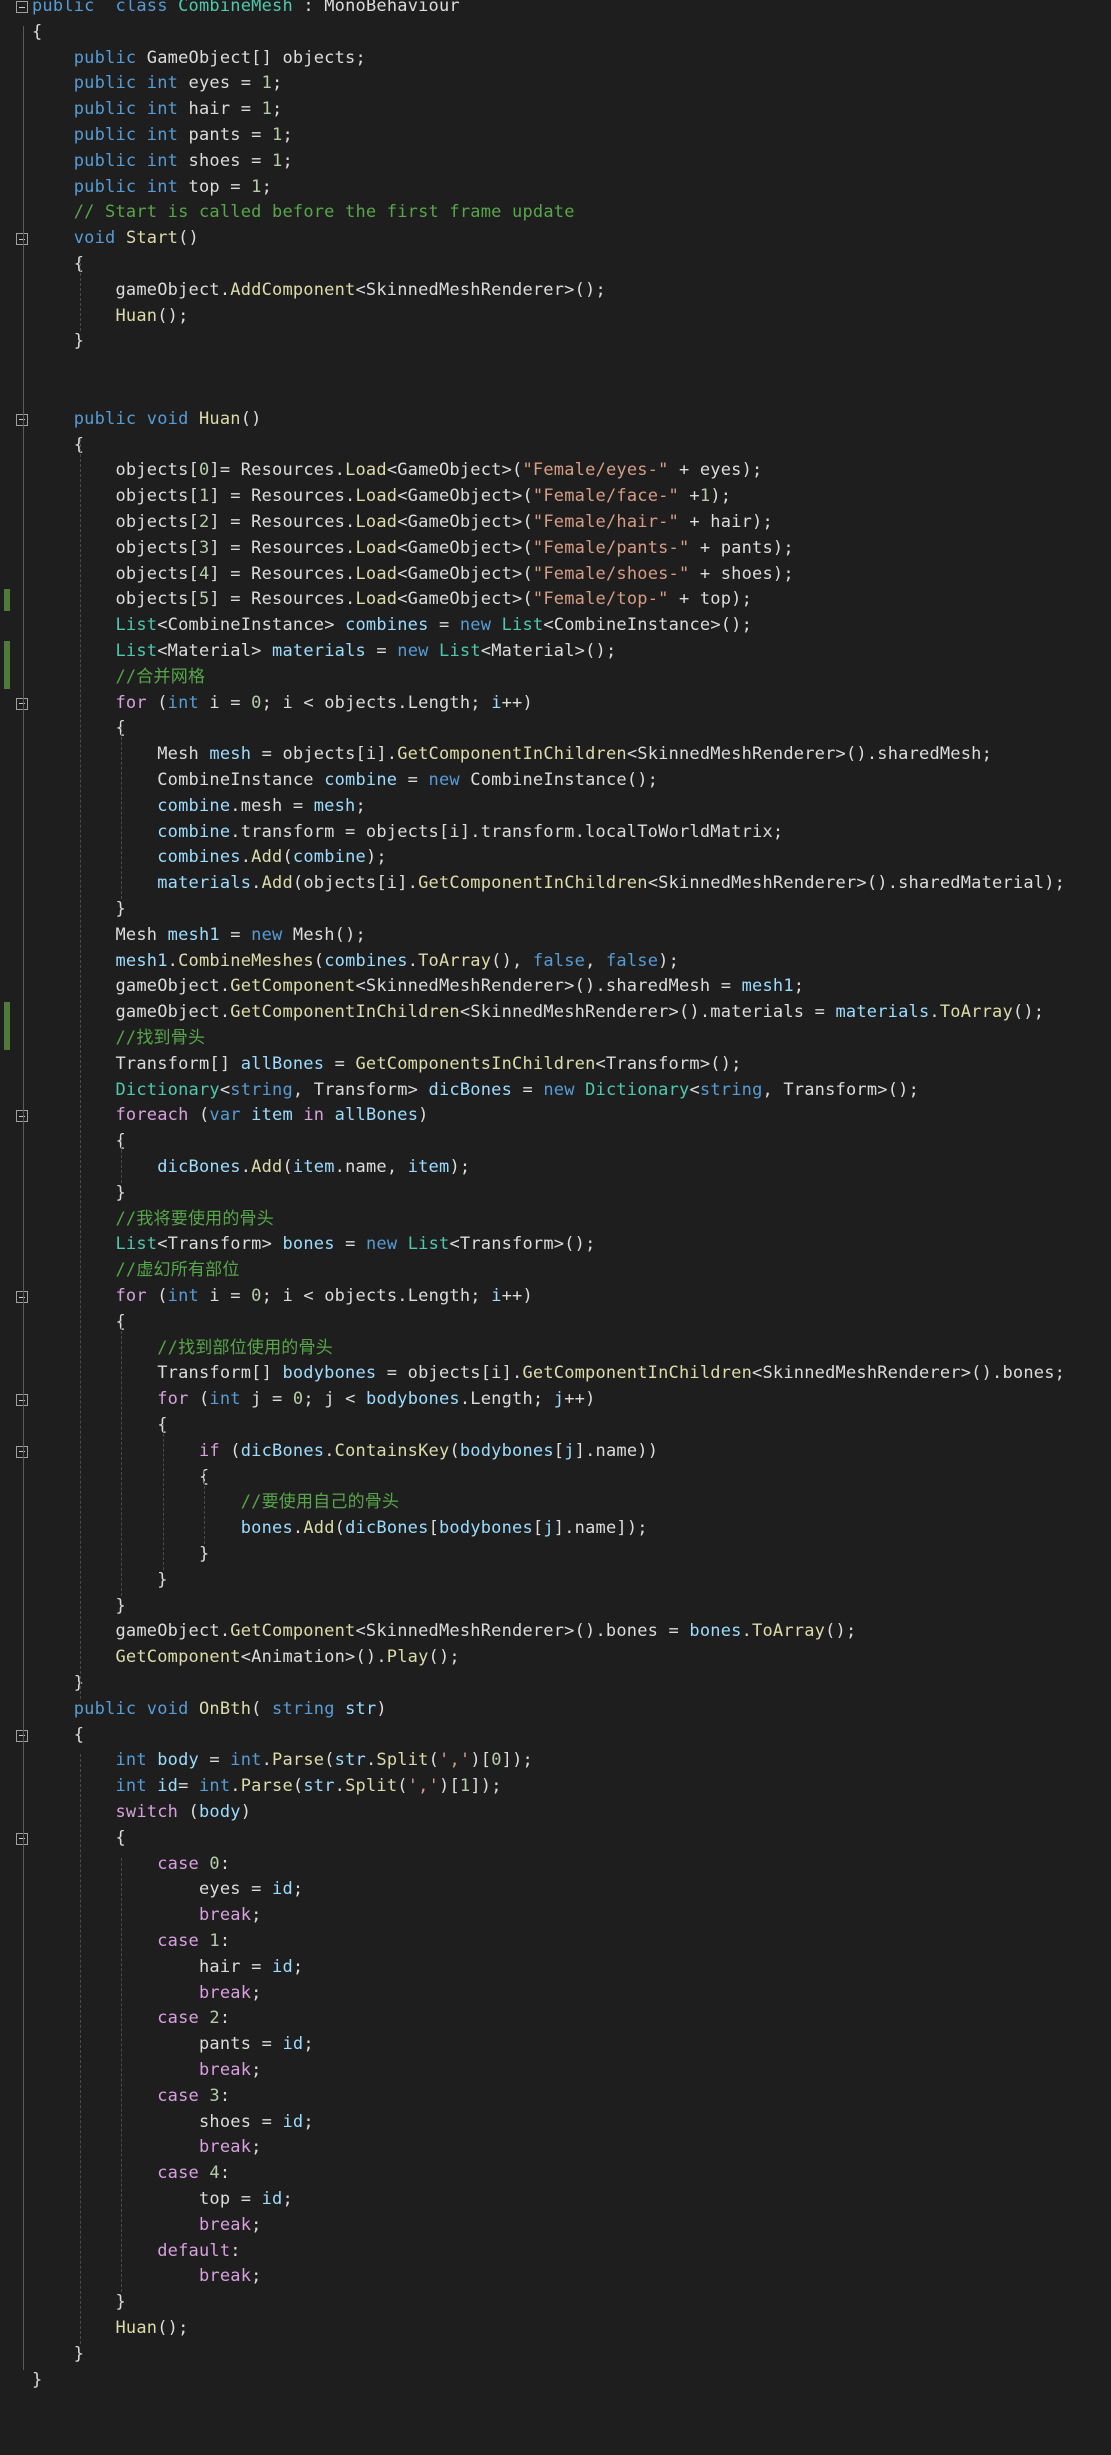  What do you see at coordinates (118, 1039) in the screenshot?
I see `code-line: //找到骨头` at bounding box center [118, 1039].